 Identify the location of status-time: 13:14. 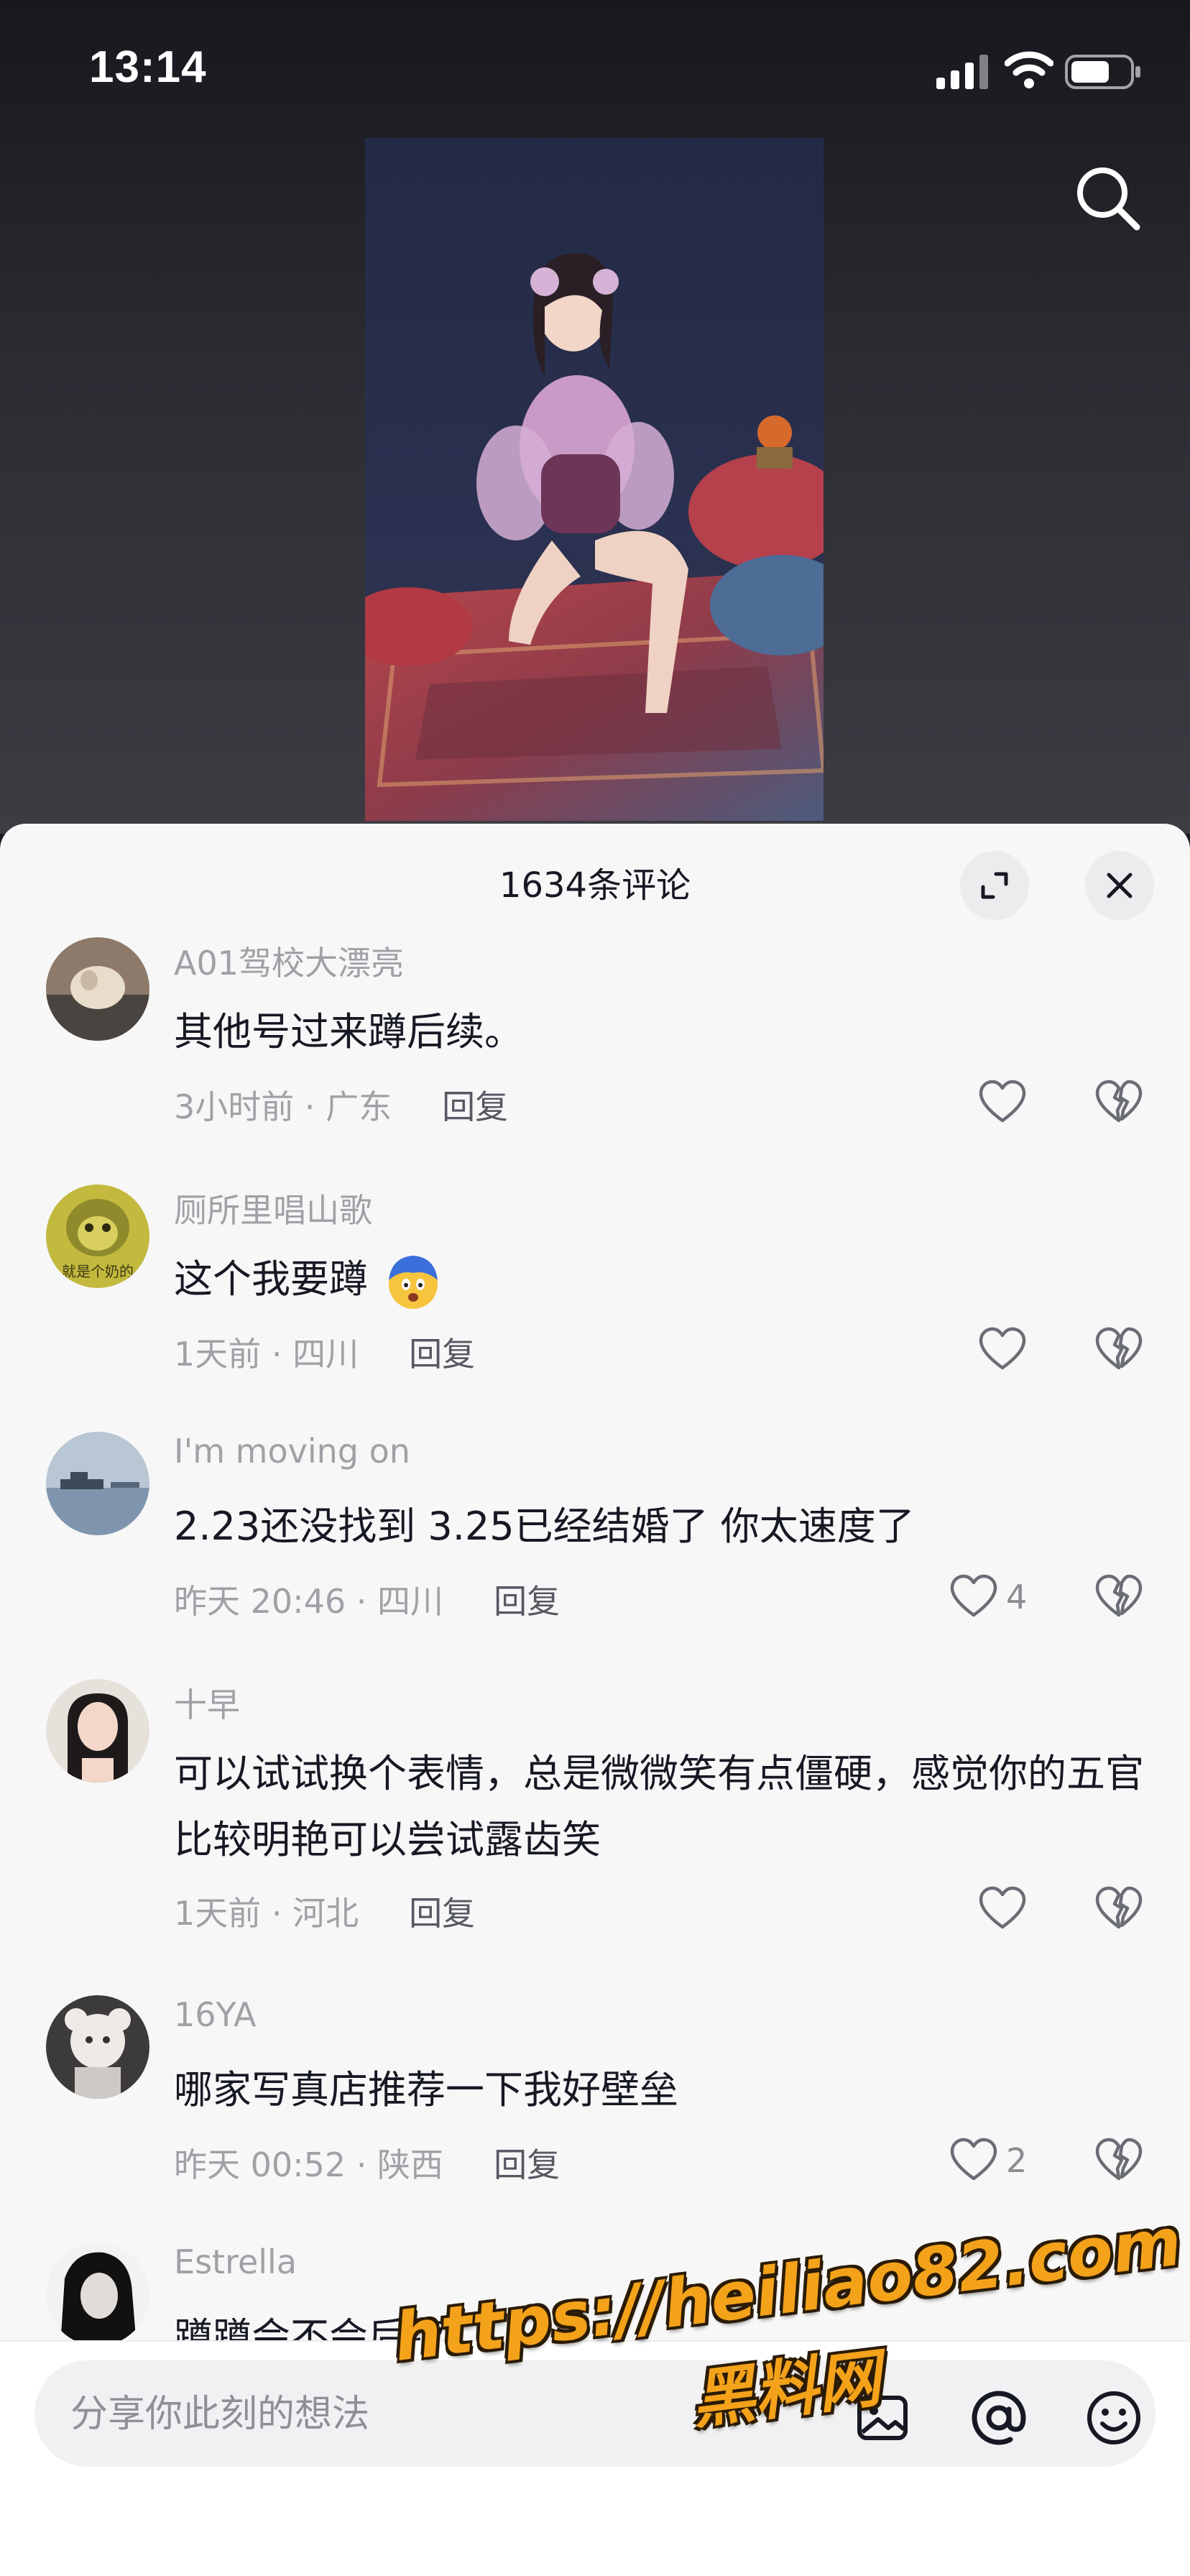
(148, 67).